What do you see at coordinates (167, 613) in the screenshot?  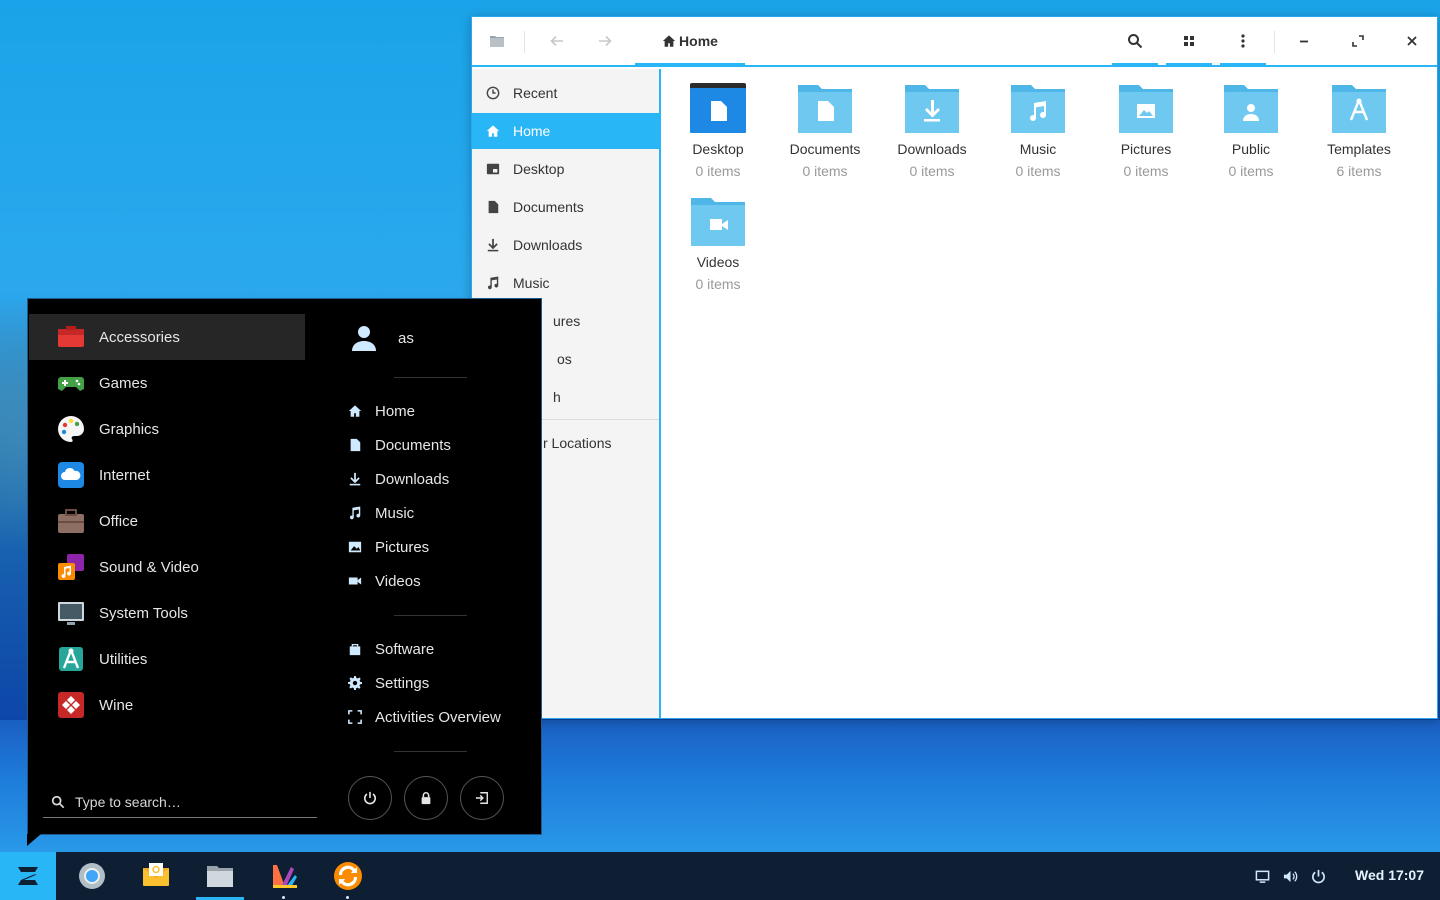 I see `category-system-tools: System Tools` at bounding box center [167, 613].